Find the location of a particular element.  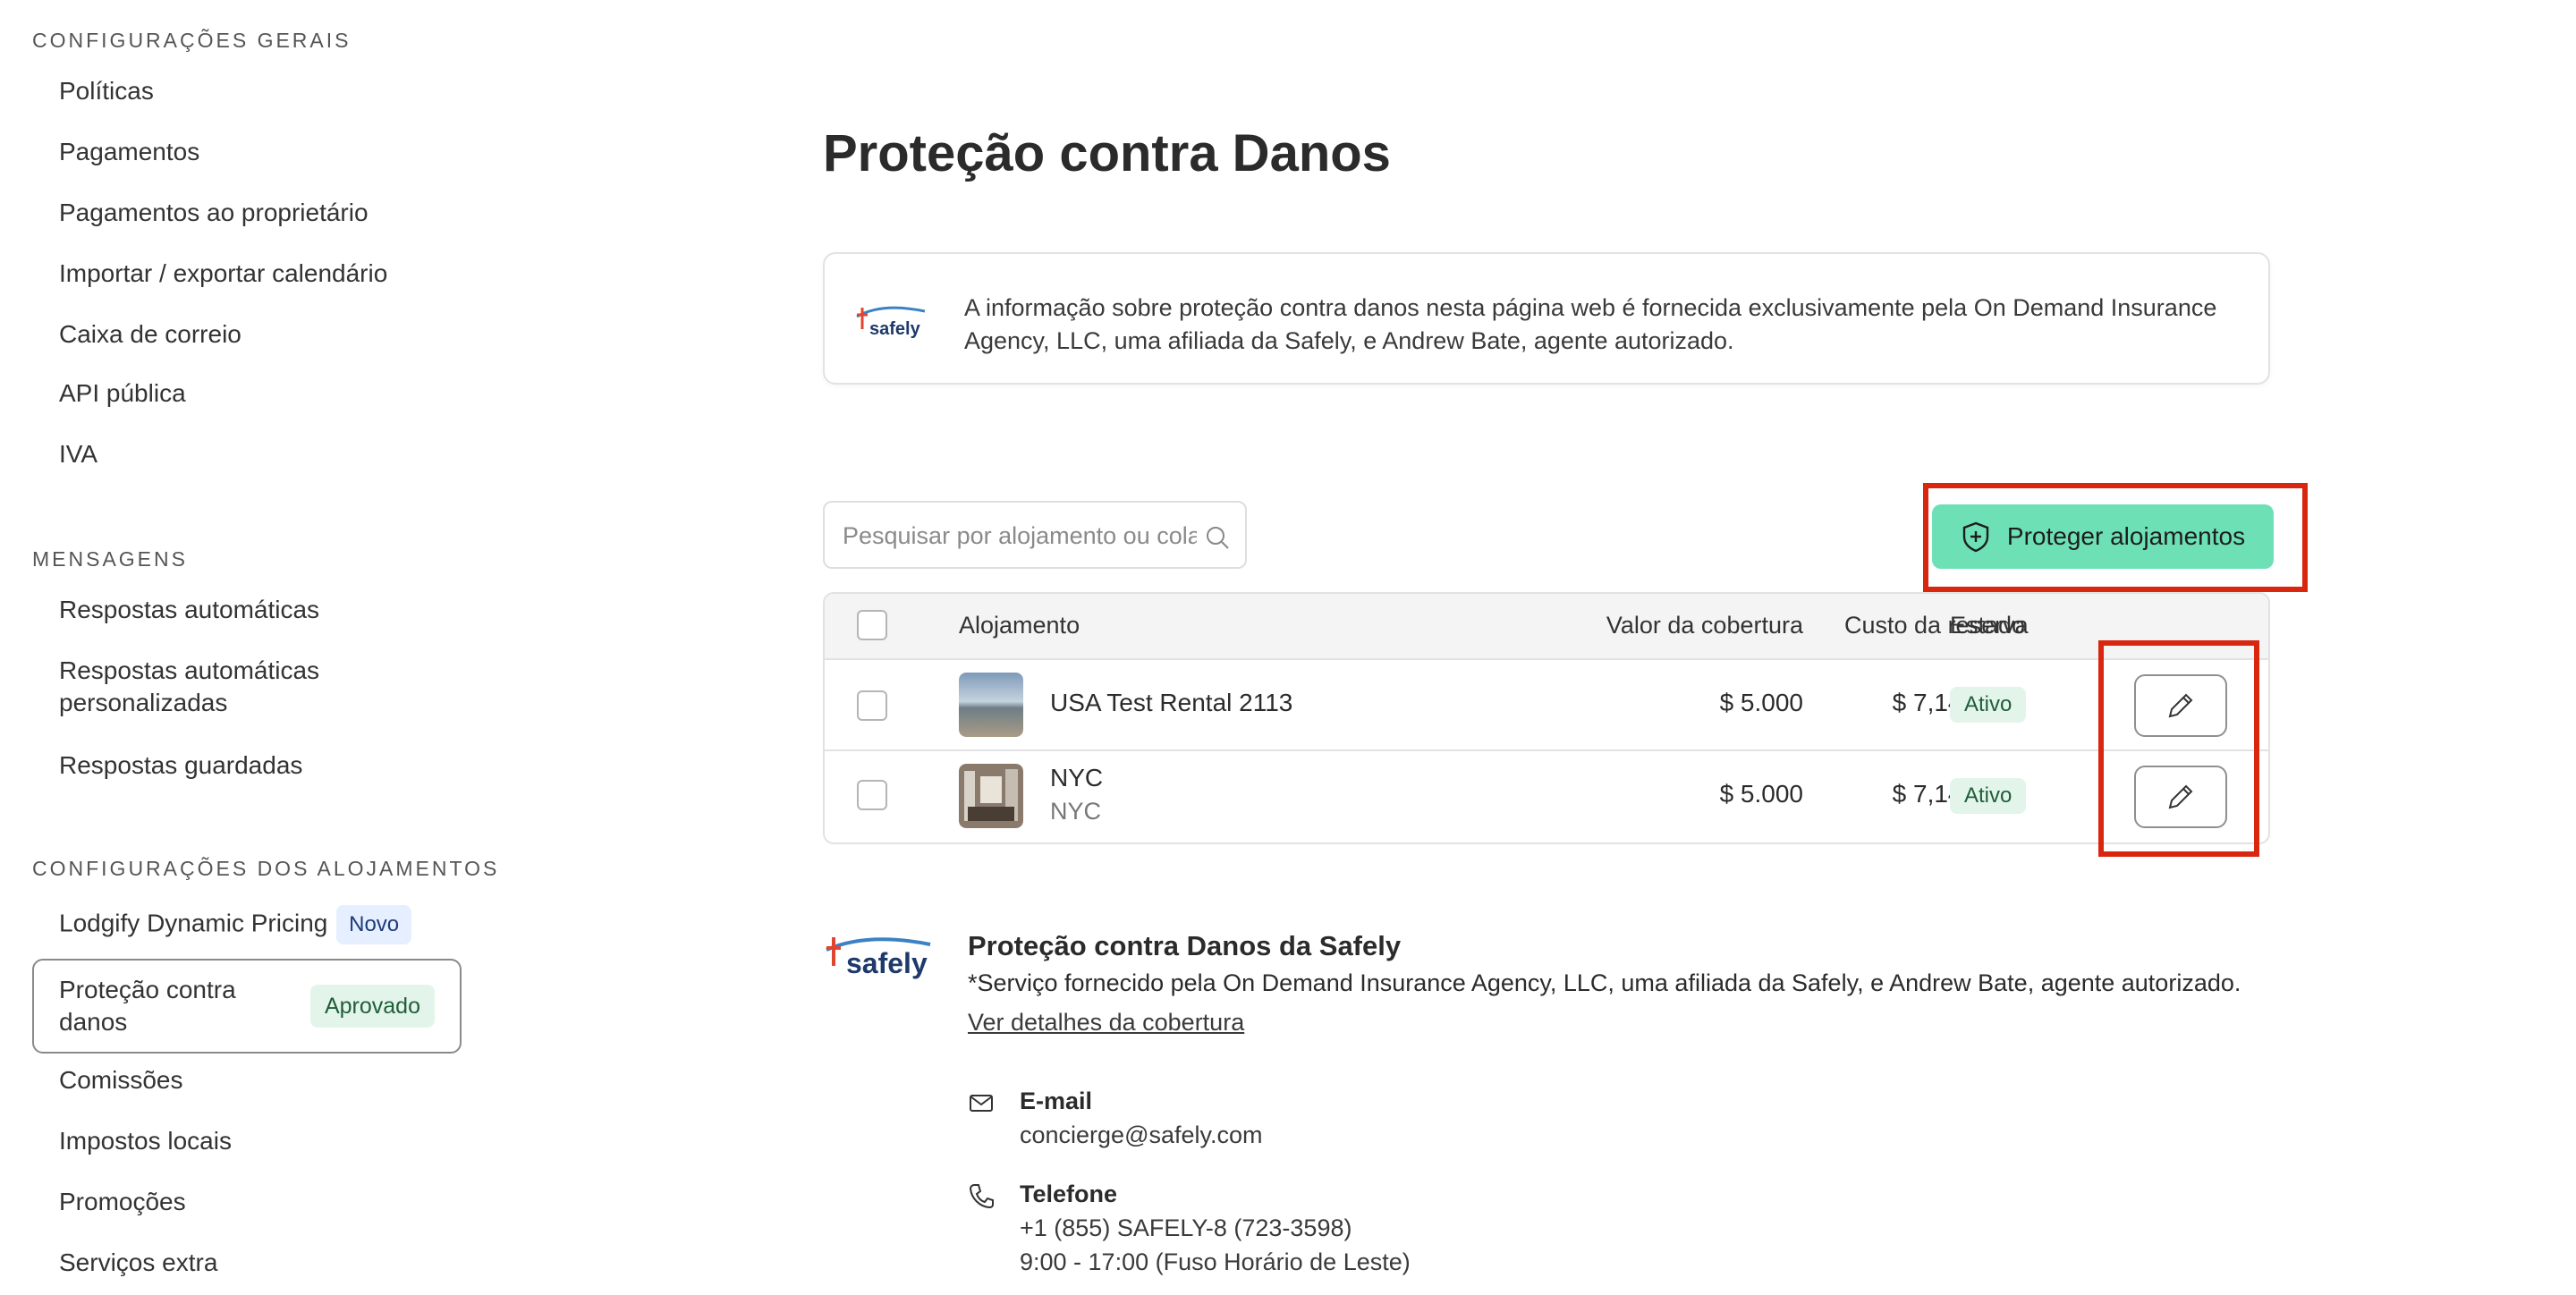

sidebar-item-local-taxes: Impostos locais is located at coordinates (145, 1141).